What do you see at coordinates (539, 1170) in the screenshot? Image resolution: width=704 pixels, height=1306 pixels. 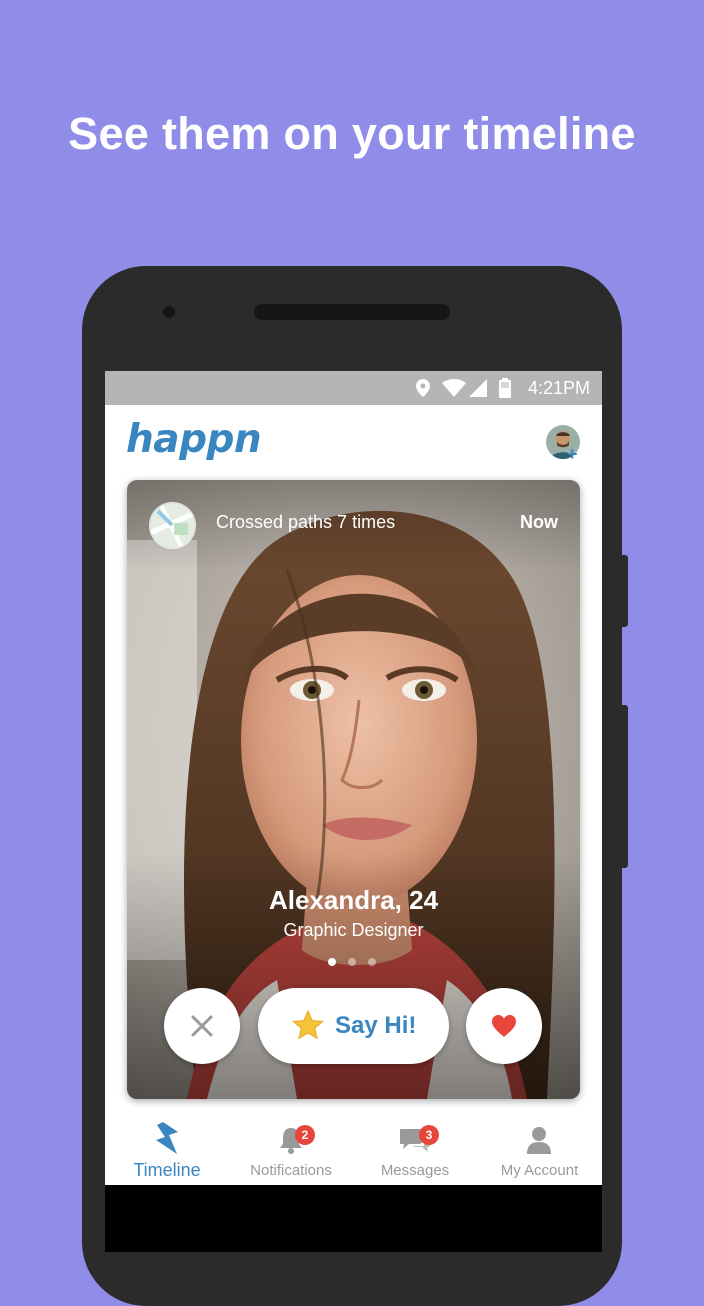 I see `tab-label: My Account` at bounding box center [539, 1170].